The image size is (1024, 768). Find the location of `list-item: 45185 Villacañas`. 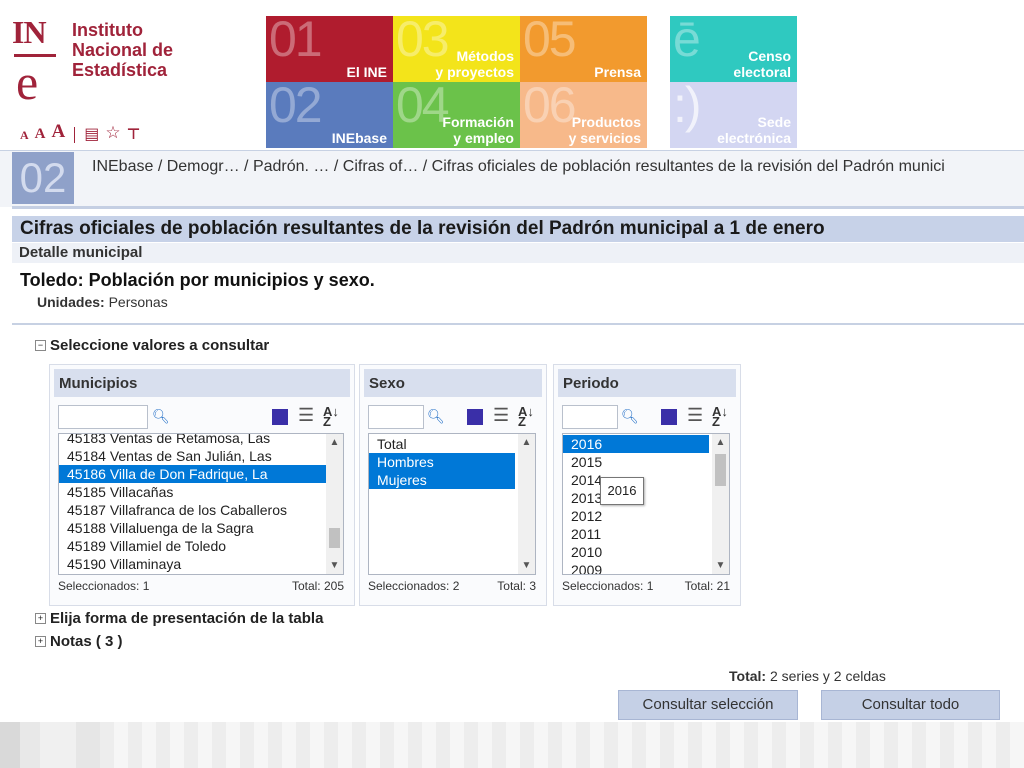

list-item: 45185 Villacañas is located at coordinates (201, 492).